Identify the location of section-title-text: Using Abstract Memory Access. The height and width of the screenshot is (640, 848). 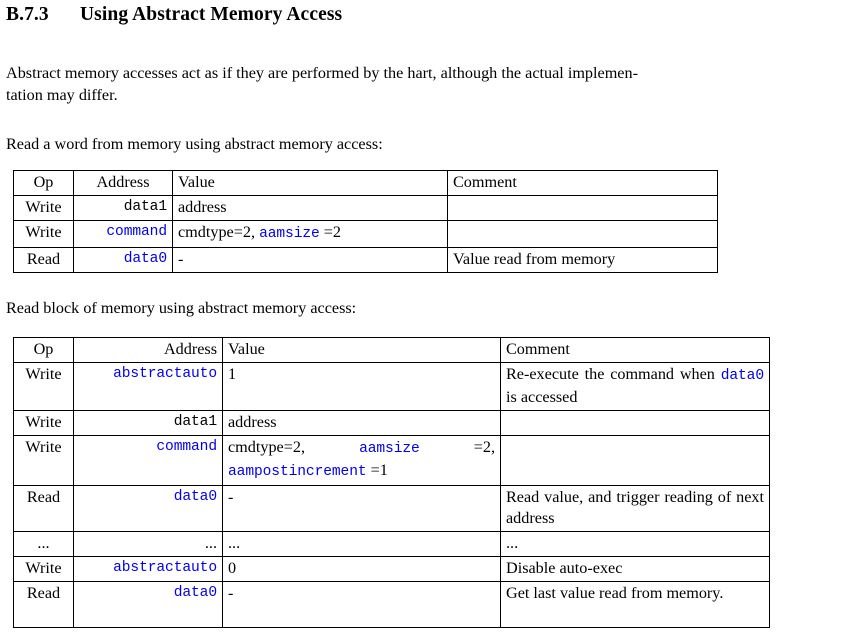
(211, 14).